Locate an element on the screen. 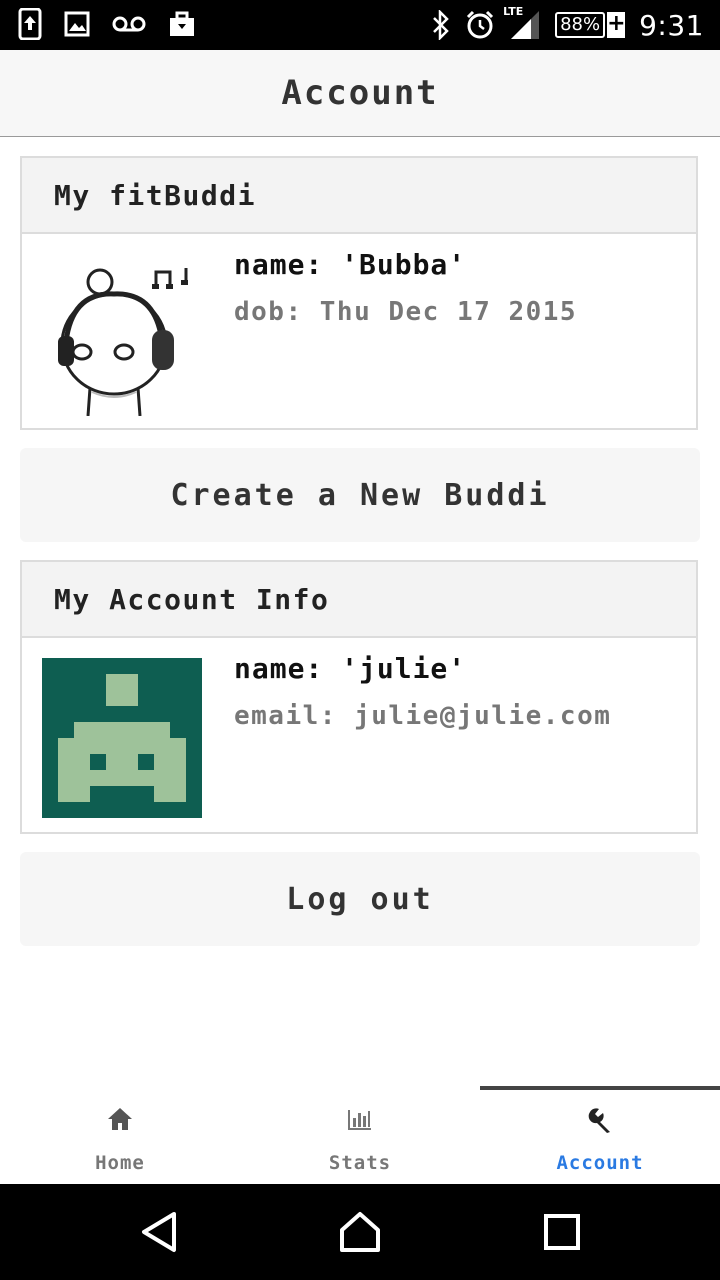 This screenshot has width=720, height=1280. back-icon is located at coordinates (160, 1232).